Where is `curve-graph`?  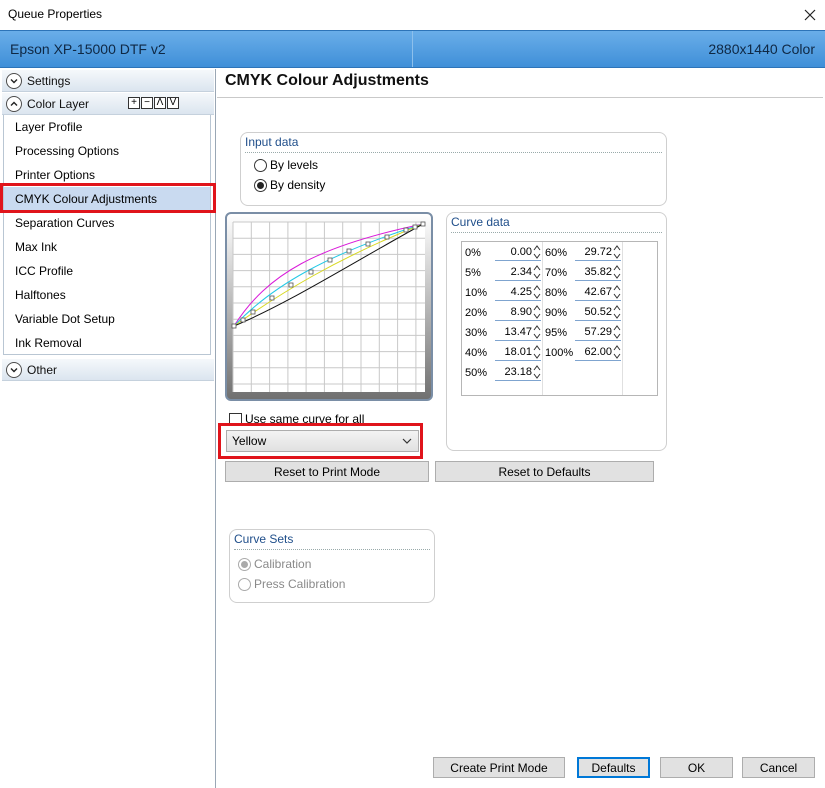 curve-graph is located at coordinates (329, 306).